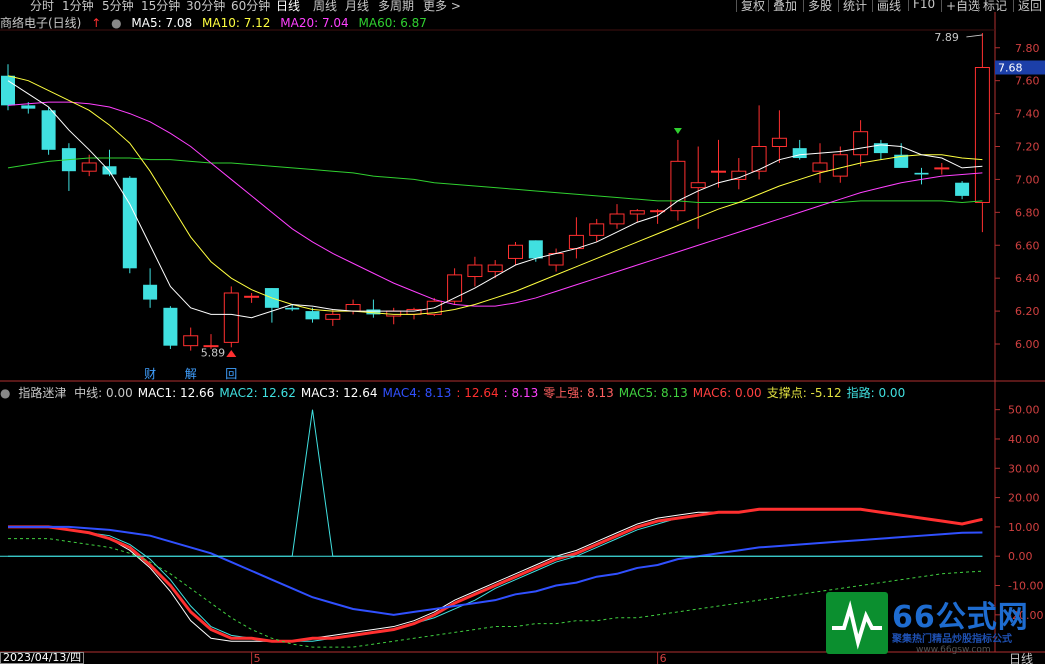 The image size is (1045, 664). I want to click on sub-y-tick-label-1: 40.00, so click(1024, 439).